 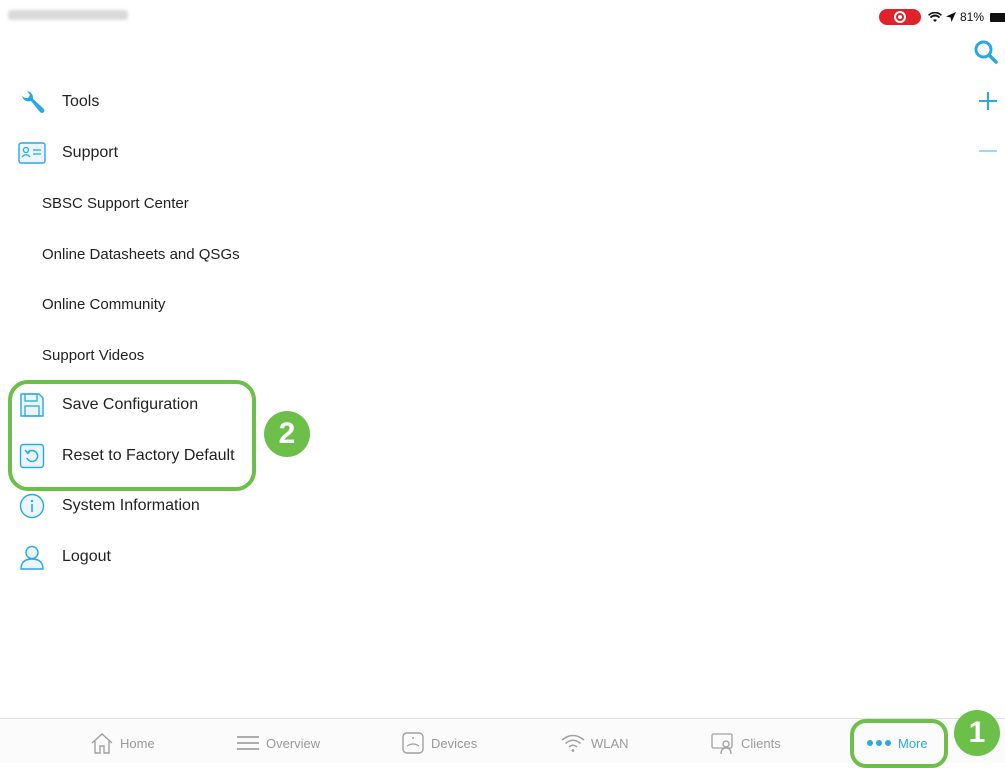 What do you see at coordinates (210, 506) in the screenshot?
I see `menu-item-system-information: System Information` at bounding box center [210, 506].